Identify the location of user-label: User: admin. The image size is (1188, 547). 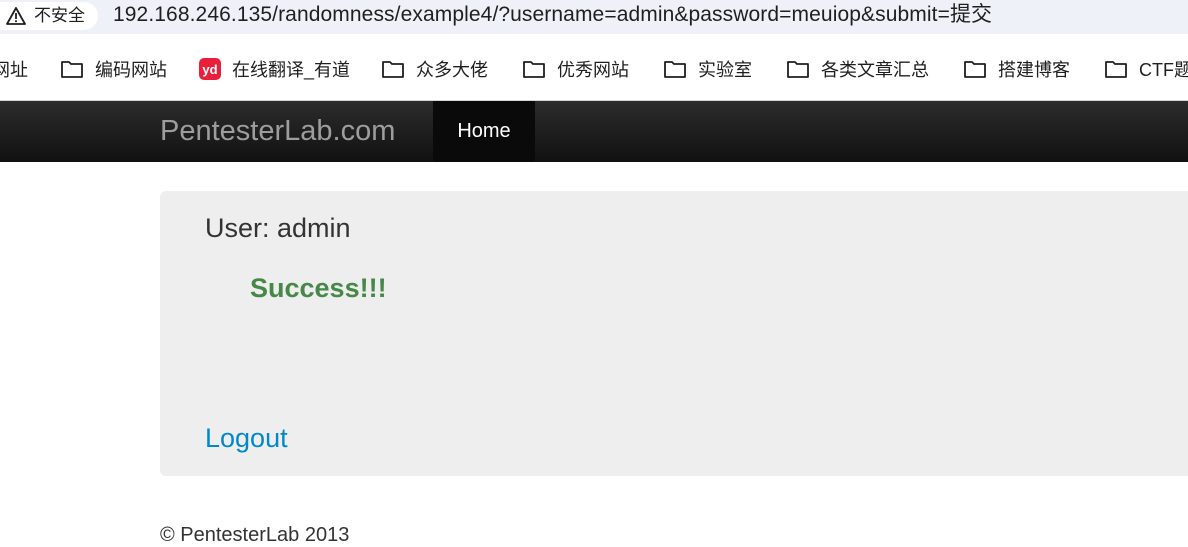
(278, 228).